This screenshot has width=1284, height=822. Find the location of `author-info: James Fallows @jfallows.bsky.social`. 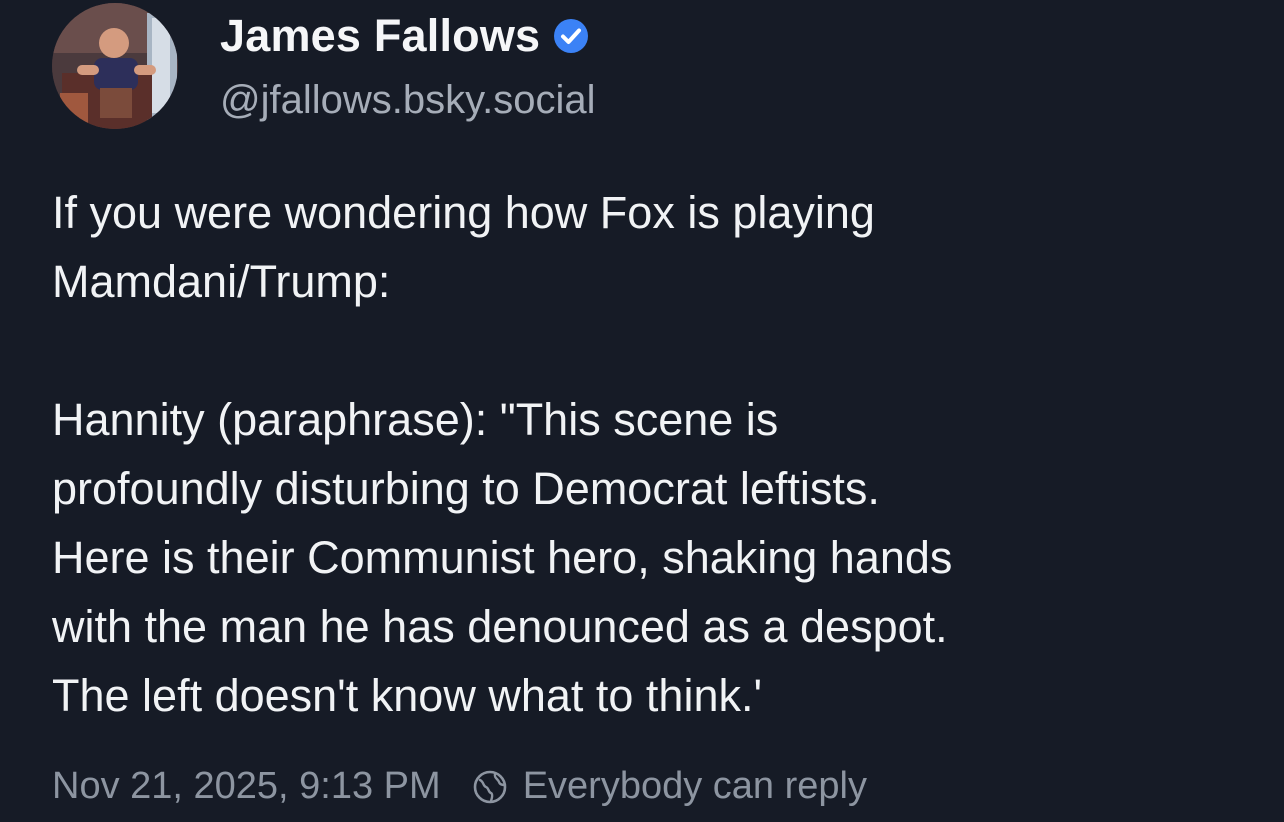

author-info: James Fallows @jfallows.bsky.social is located at coordinates (408, 66).